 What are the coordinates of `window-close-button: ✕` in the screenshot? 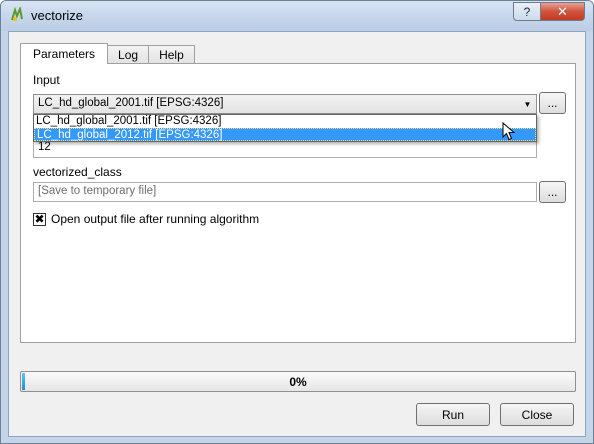 It's located at (562, 11).